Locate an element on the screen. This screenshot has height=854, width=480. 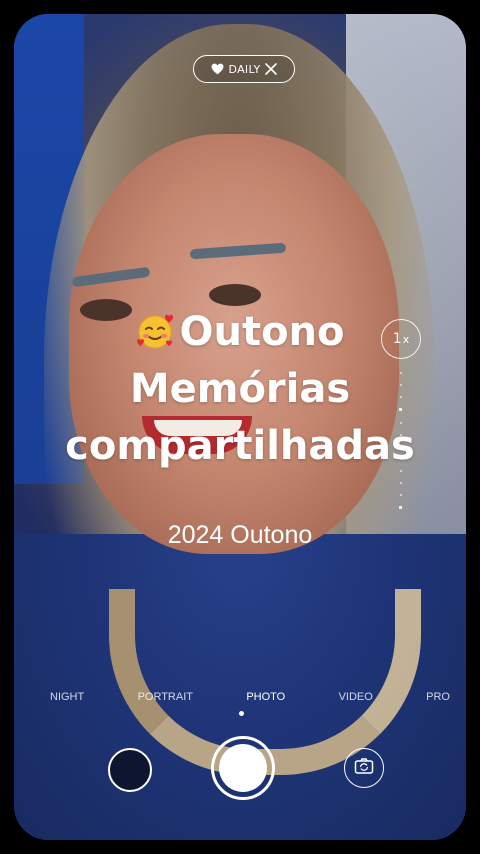
headline-line-2: Memórias is located at coordinates (240, 389).